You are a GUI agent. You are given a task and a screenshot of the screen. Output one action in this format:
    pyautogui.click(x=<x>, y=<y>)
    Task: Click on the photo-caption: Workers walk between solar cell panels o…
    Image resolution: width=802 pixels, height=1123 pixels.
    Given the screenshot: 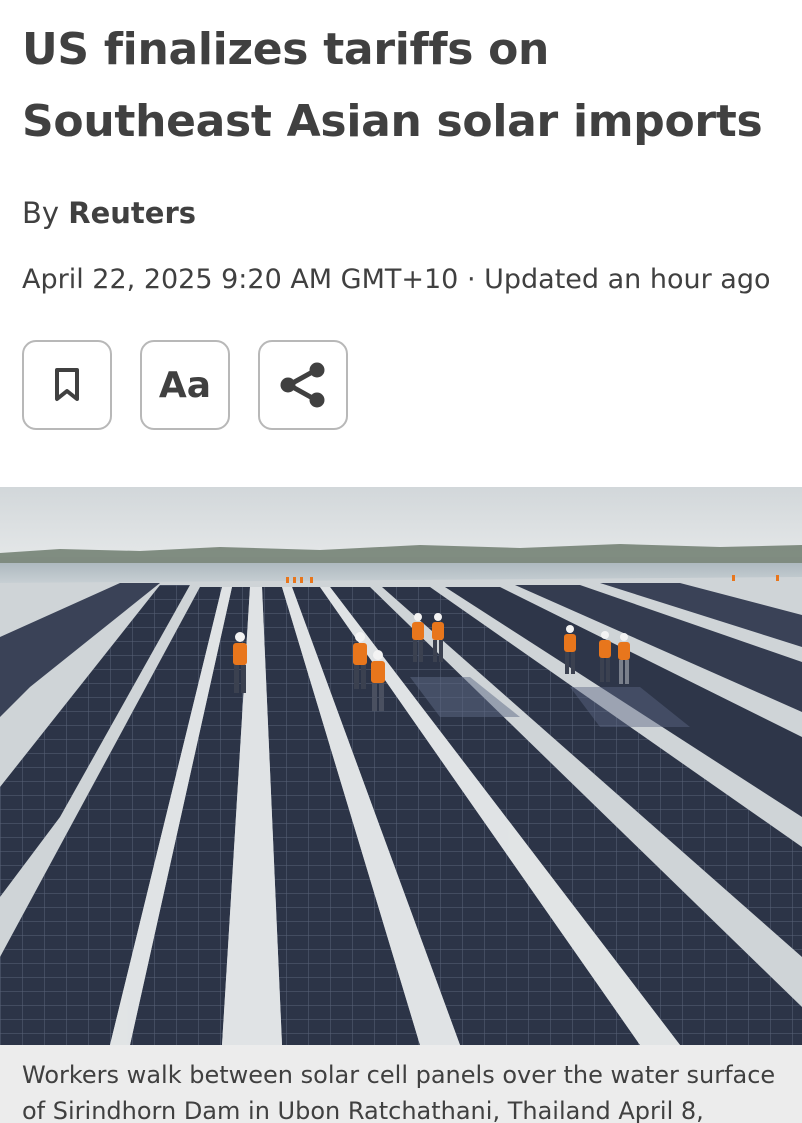 What is the action you would take?
    pyautogui.click(x=401, y=1084)
    